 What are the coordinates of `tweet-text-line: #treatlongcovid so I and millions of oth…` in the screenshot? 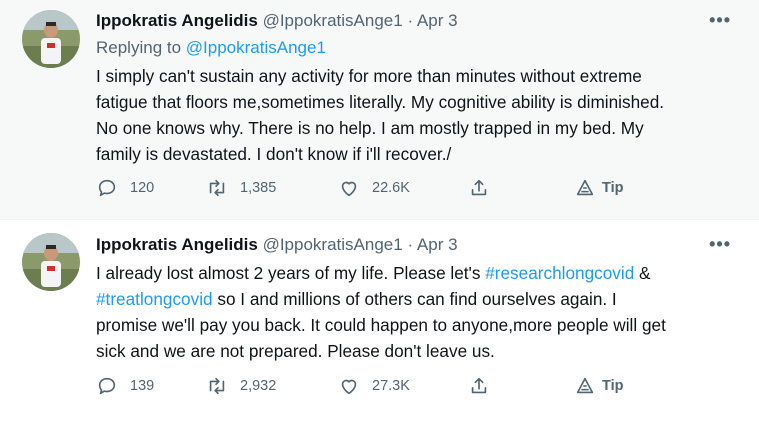 It's located at (421, 299).